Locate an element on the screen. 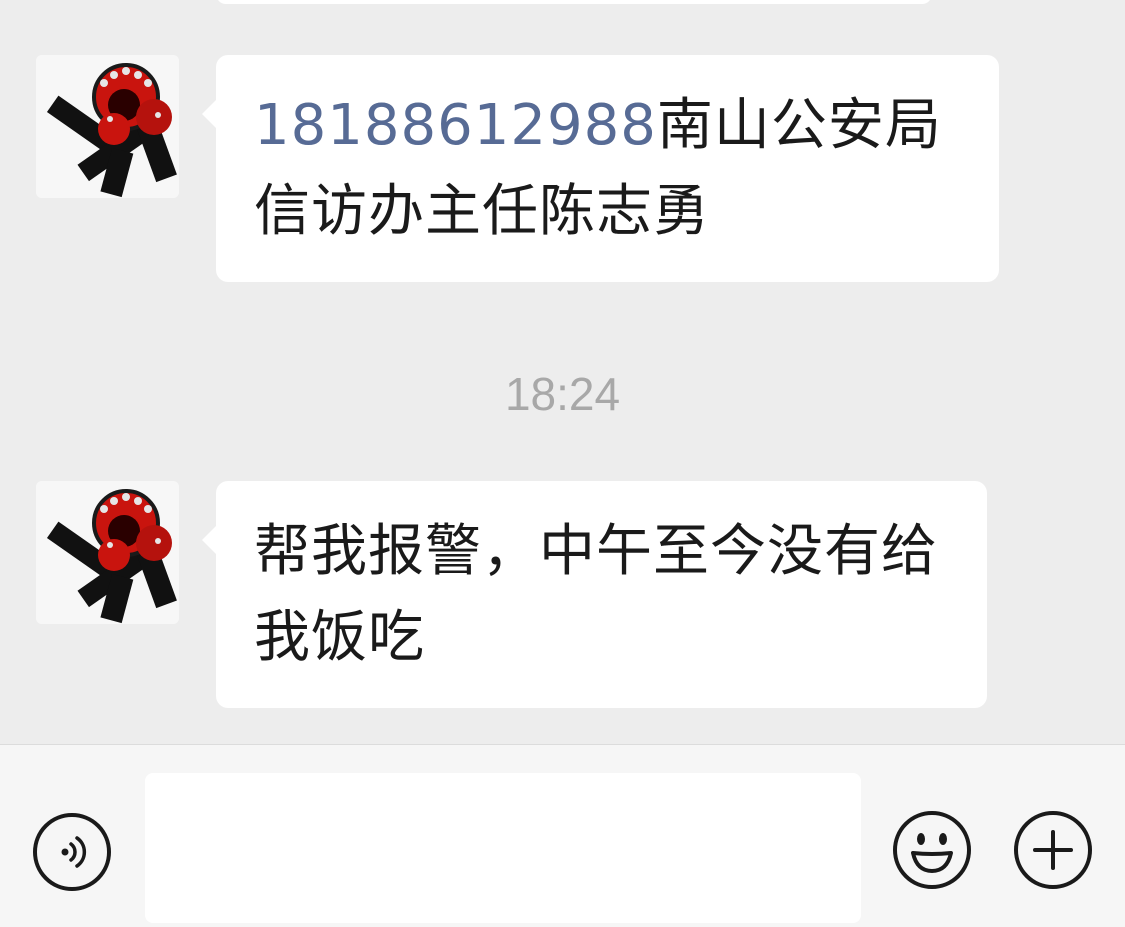 The image size is (1125, 927). plus-icon is located at coordinates (1053, 850).